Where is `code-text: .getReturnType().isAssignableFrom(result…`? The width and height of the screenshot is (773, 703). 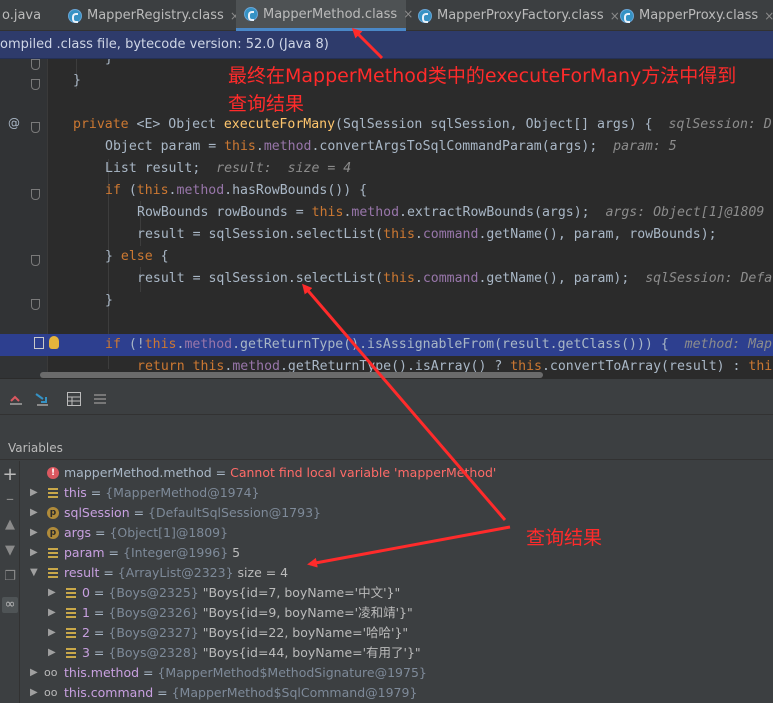 code-text: .getReturnType().isAssignableFrom(result… is located at coordinates (450, 344).